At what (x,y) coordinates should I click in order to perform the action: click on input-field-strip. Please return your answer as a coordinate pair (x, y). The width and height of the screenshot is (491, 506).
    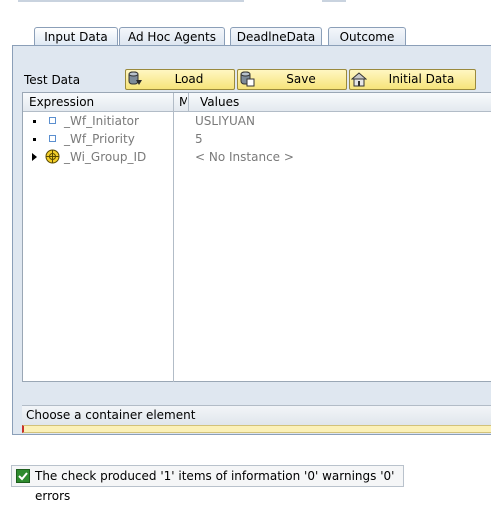
    Looking at the image, I should click on (256, 429).